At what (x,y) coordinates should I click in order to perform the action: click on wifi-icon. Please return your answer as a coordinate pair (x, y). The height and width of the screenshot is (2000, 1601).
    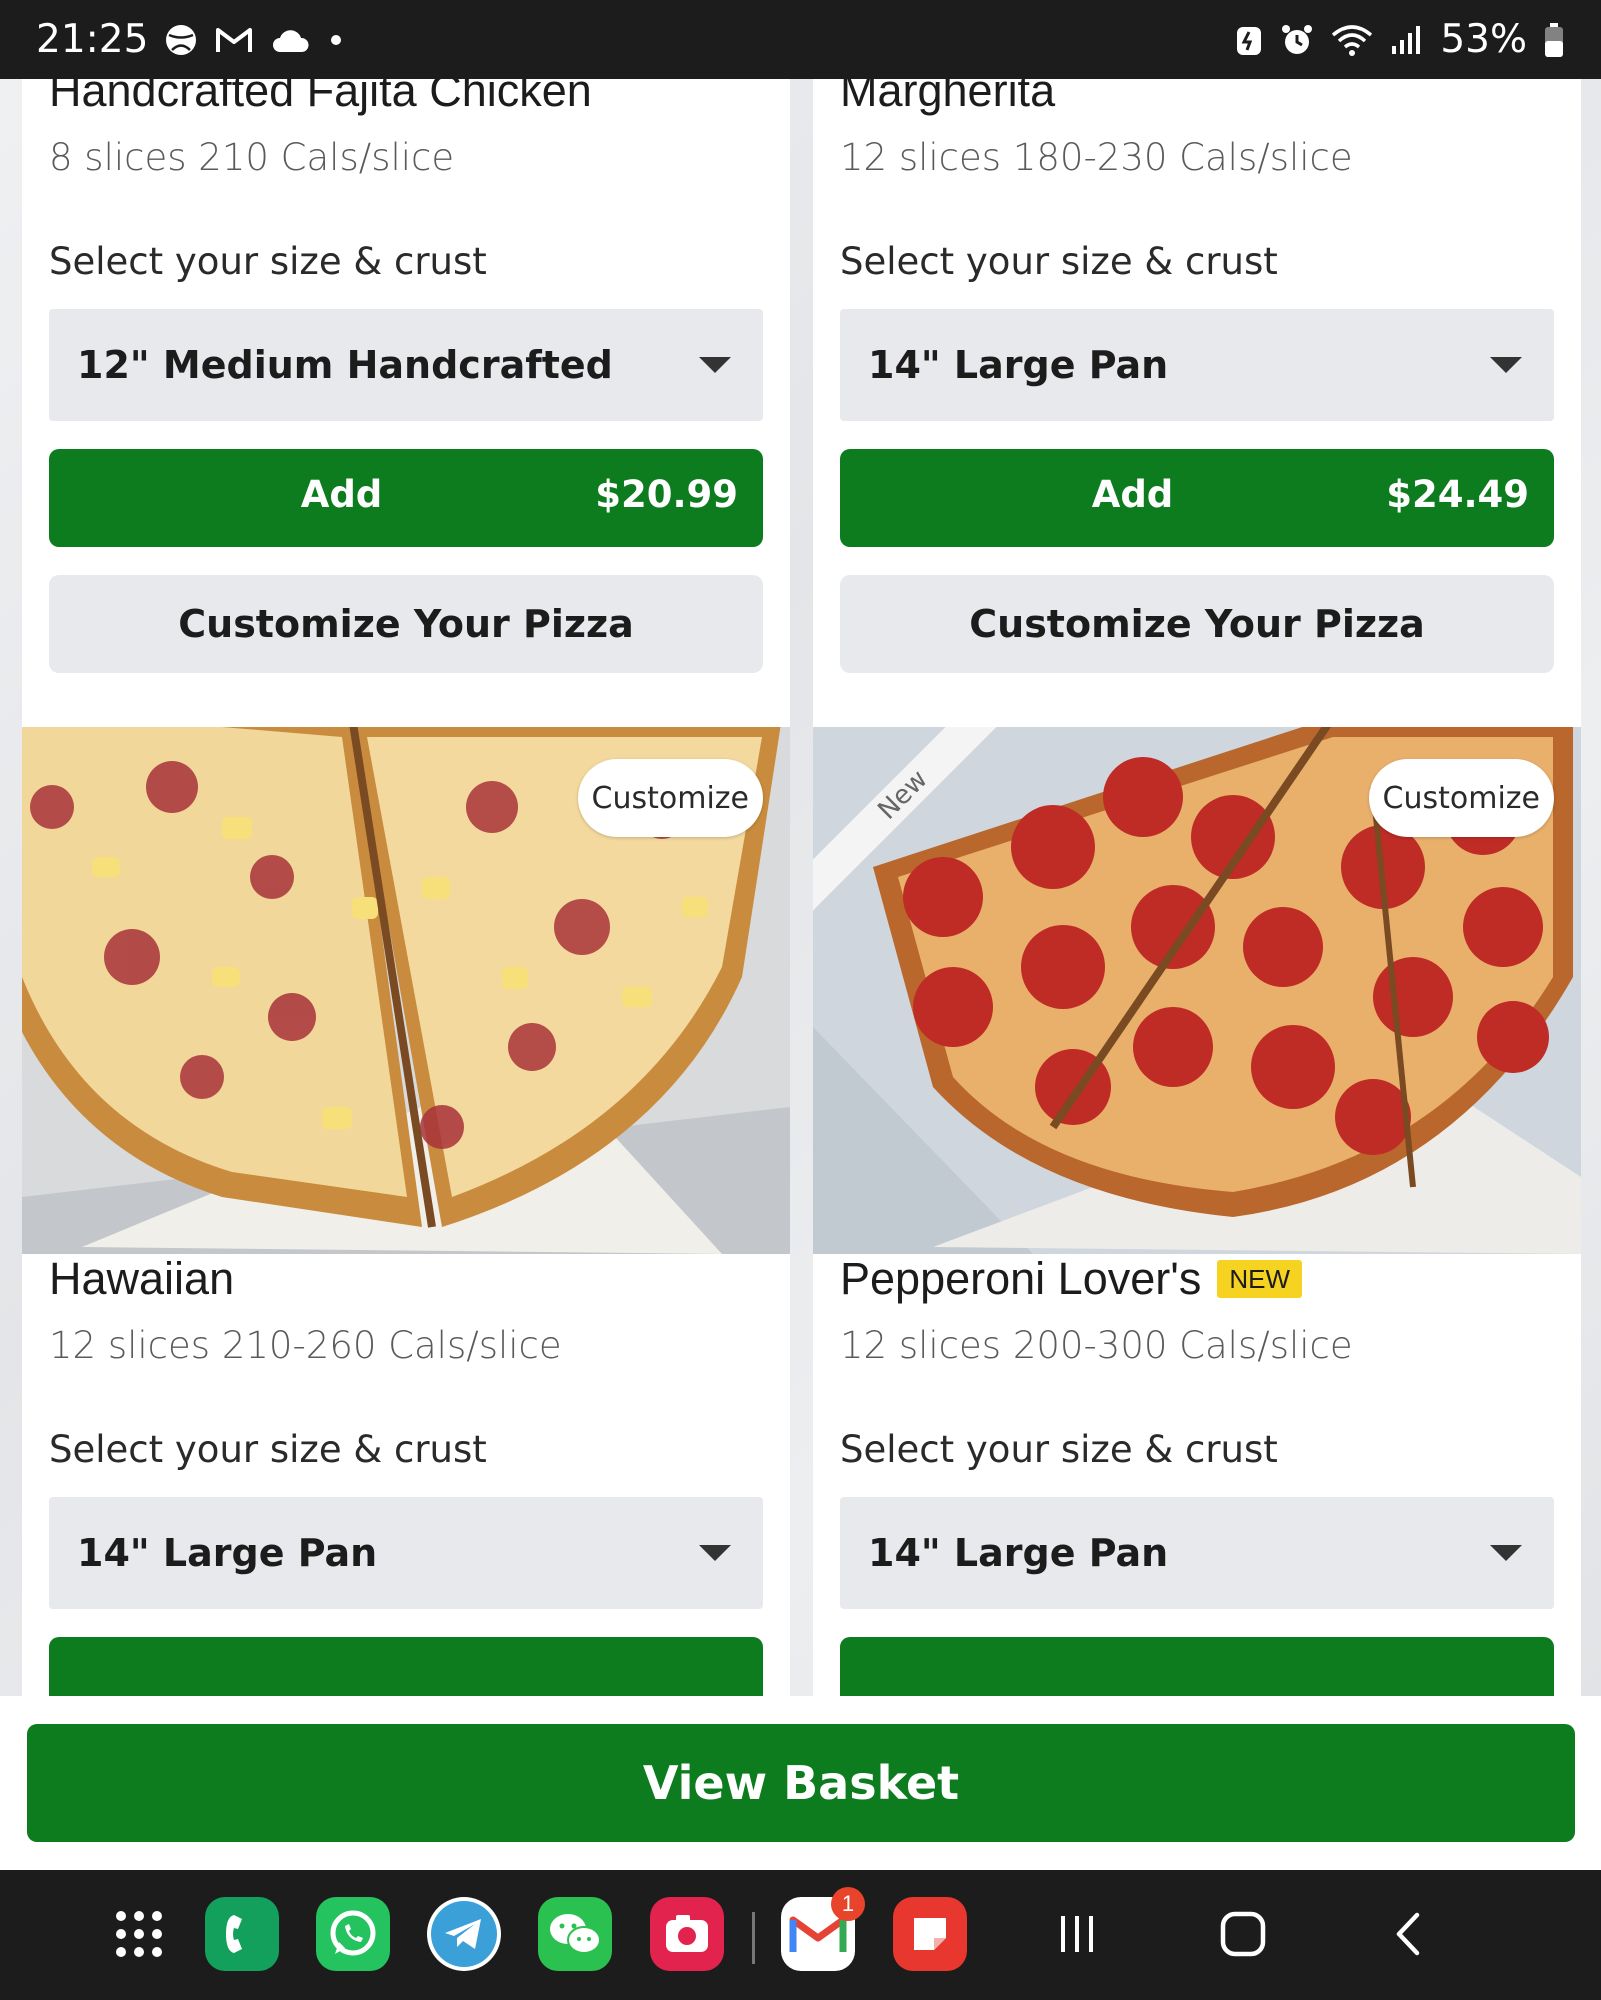
    Looking at the image, I should click on (1352, 40).